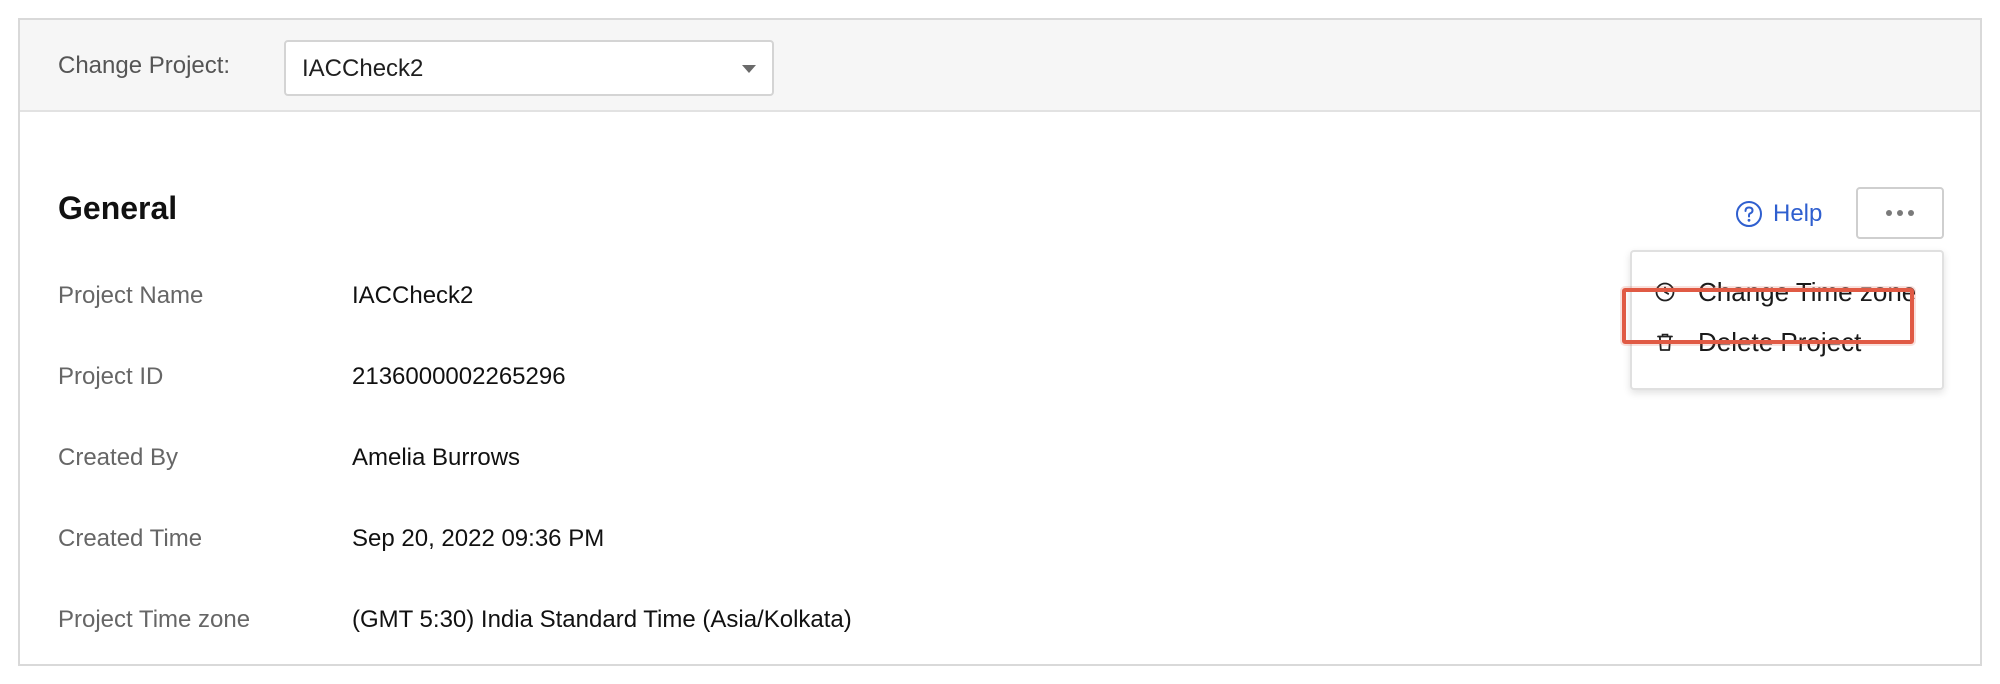 This screenshot has height=684, width=2000. What do you see at coordinates (154, 619) in the screenshot?
I see `project-timezone-label: Project Time zone` at bounding box center [154, 619].